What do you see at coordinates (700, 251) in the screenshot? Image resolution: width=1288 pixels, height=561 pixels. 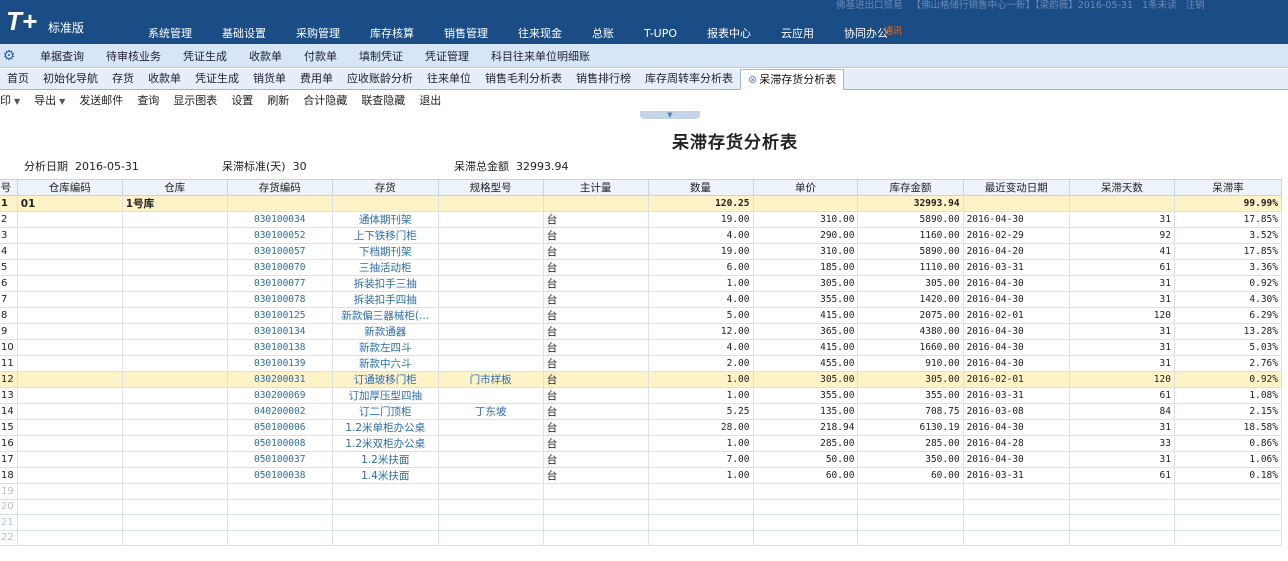 I see `table-cell: 19.00` at bounding box center [700, 251].